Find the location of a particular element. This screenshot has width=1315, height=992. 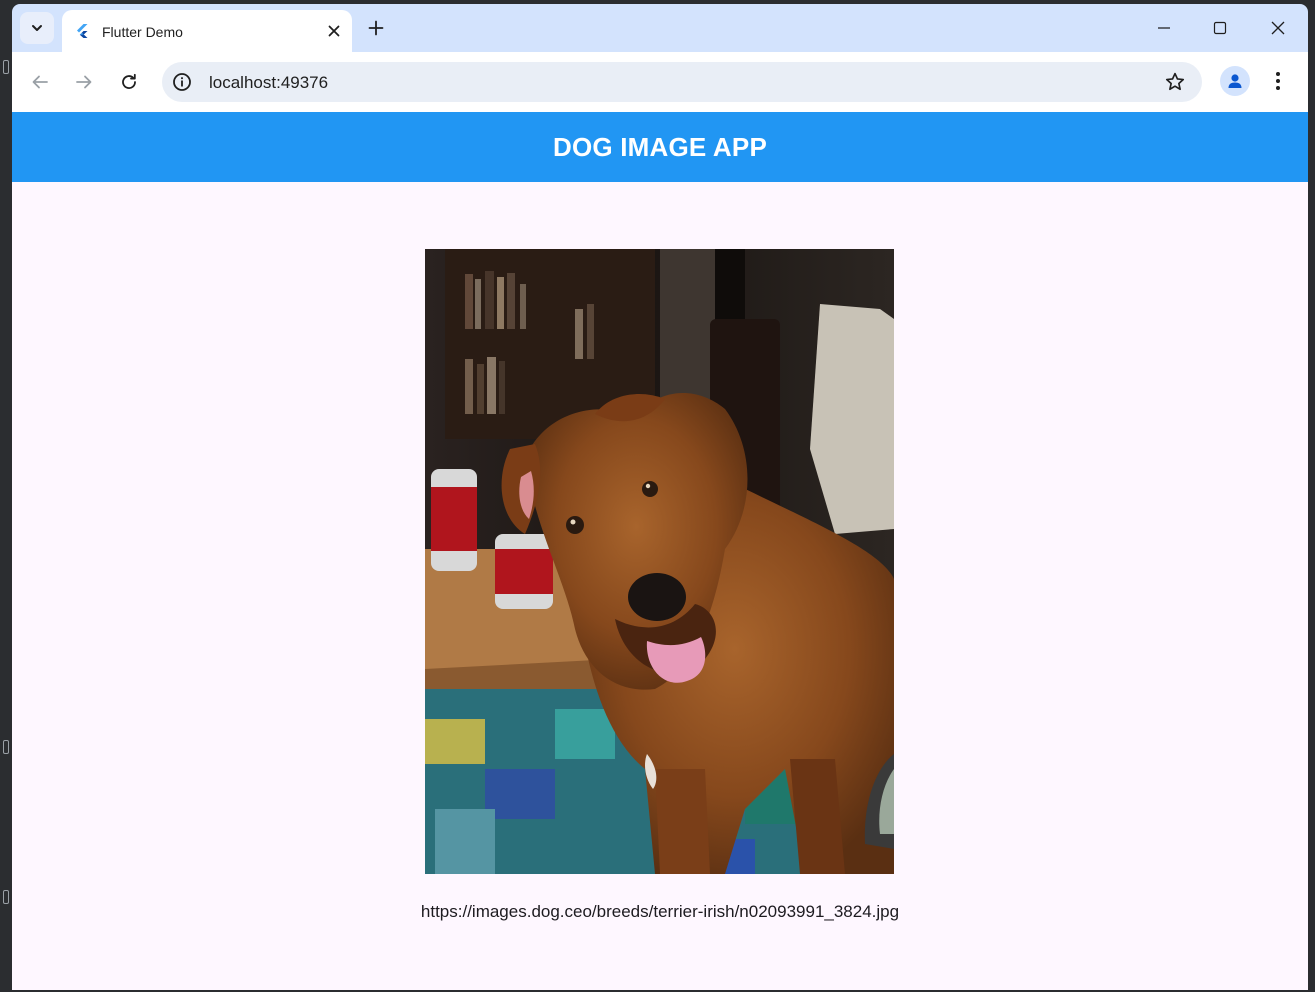

bookmark-star-icon is located at coordinates (1175, 82).